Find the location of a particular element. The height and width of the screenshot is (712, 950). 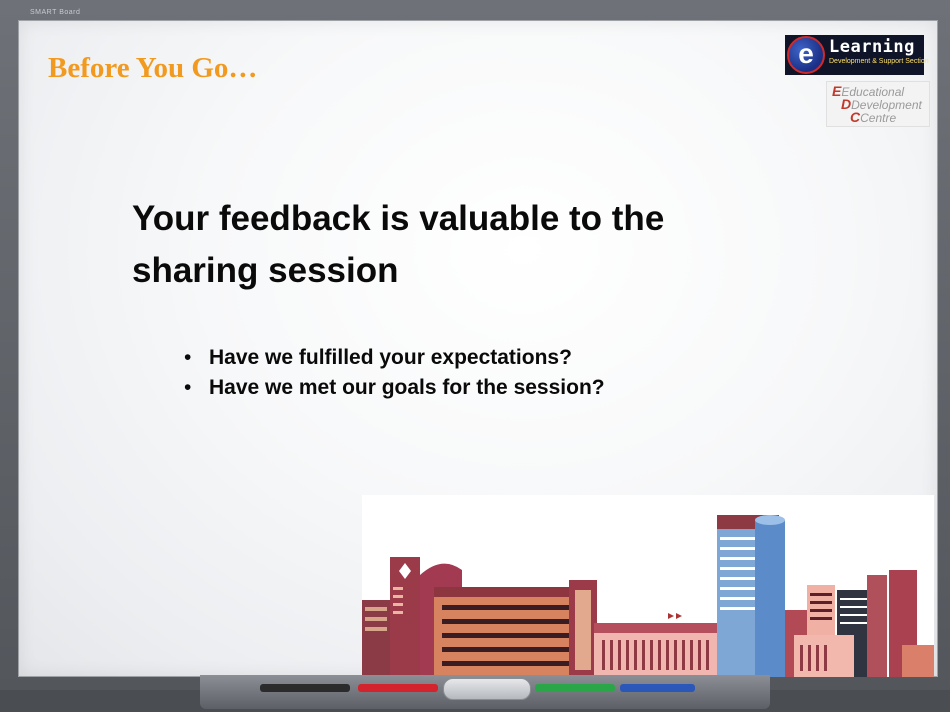

elearning-logo: e Learning Development & Support Section is located at coordinates (857, 55).